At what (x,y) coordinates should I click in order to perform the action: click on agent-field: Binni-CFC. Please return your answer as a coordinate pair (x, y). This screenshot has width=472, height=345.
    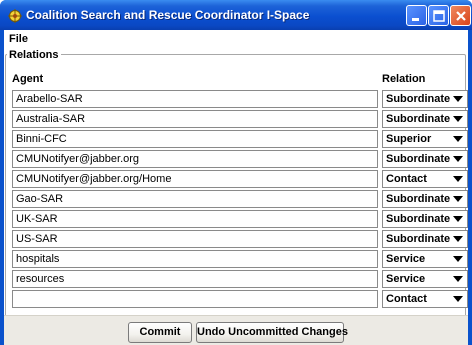
    Looking at the image, I should click on (195, 139).